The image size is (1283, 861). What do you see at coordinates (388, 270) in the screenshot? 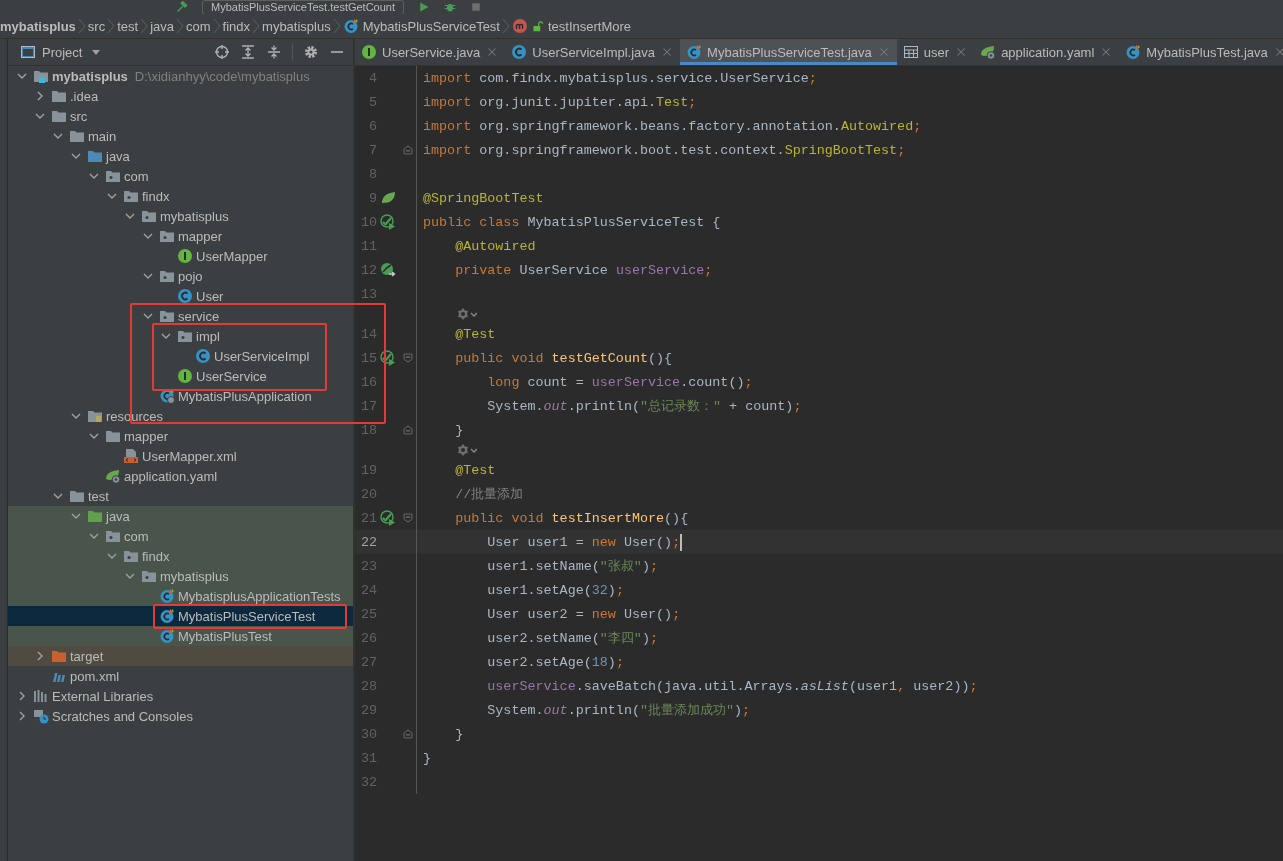
I see `bean-icon` at bounding box center [388, 270].